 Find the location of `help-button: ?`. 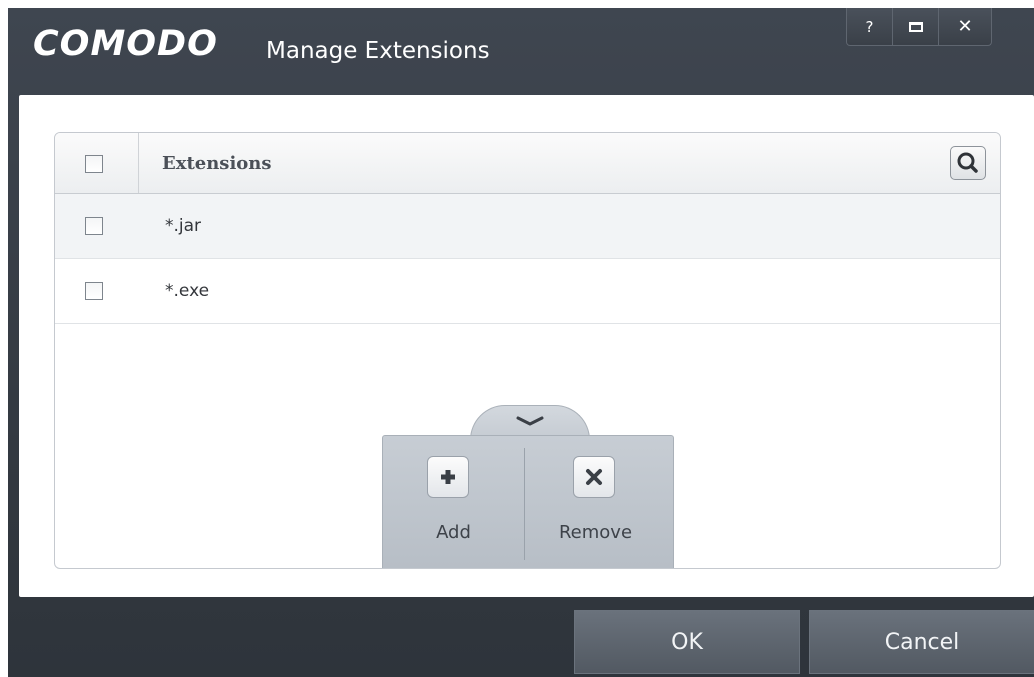

help-button: ? is located at coordinates (869, 26).